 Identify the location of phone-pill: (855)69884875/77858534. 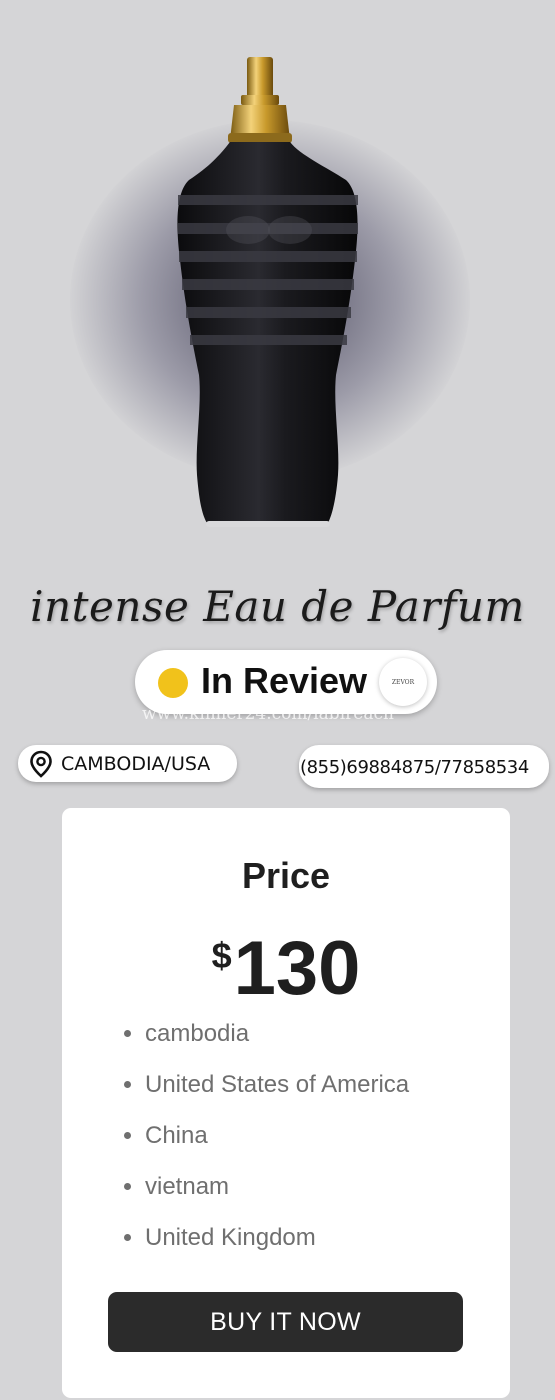
(424, 766).